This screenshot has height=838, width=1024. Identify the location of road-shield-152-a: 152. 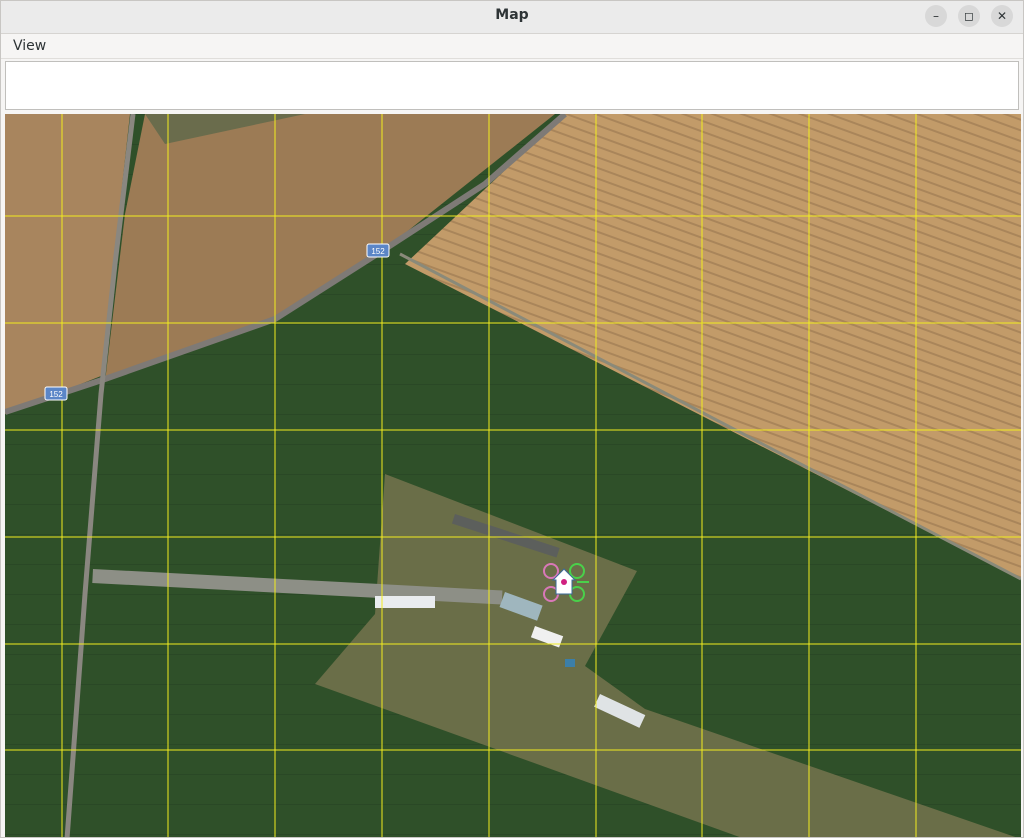
(378, 250).